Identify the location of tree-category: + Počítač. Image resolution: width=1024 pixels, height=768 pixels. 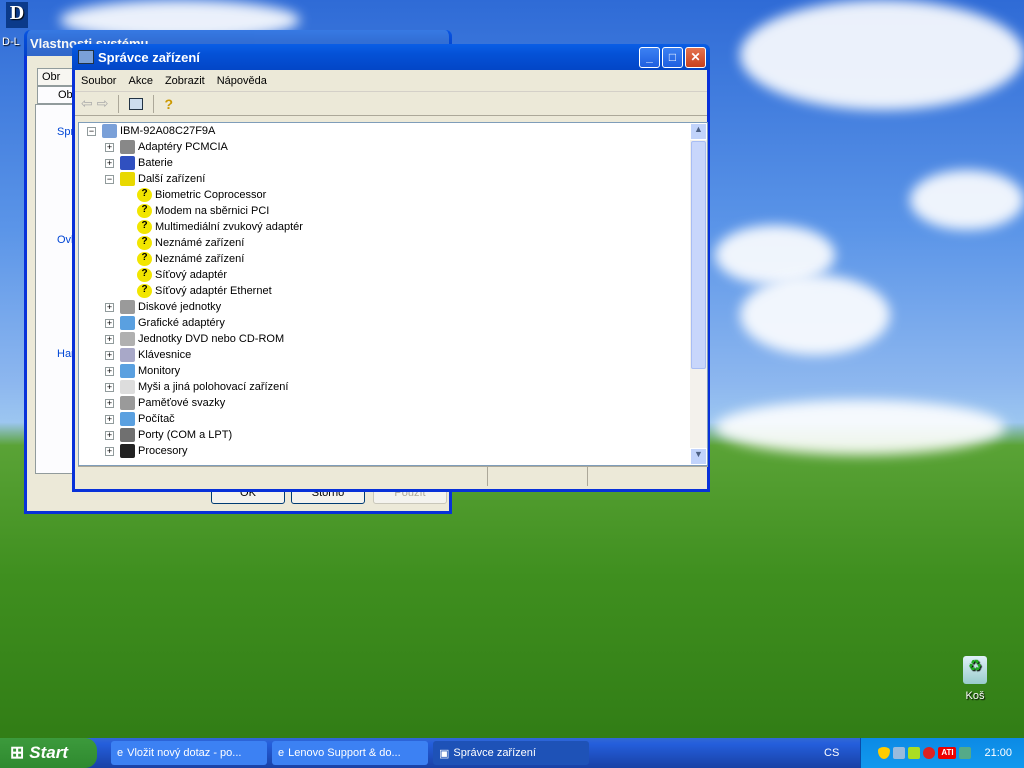
(140, 419).